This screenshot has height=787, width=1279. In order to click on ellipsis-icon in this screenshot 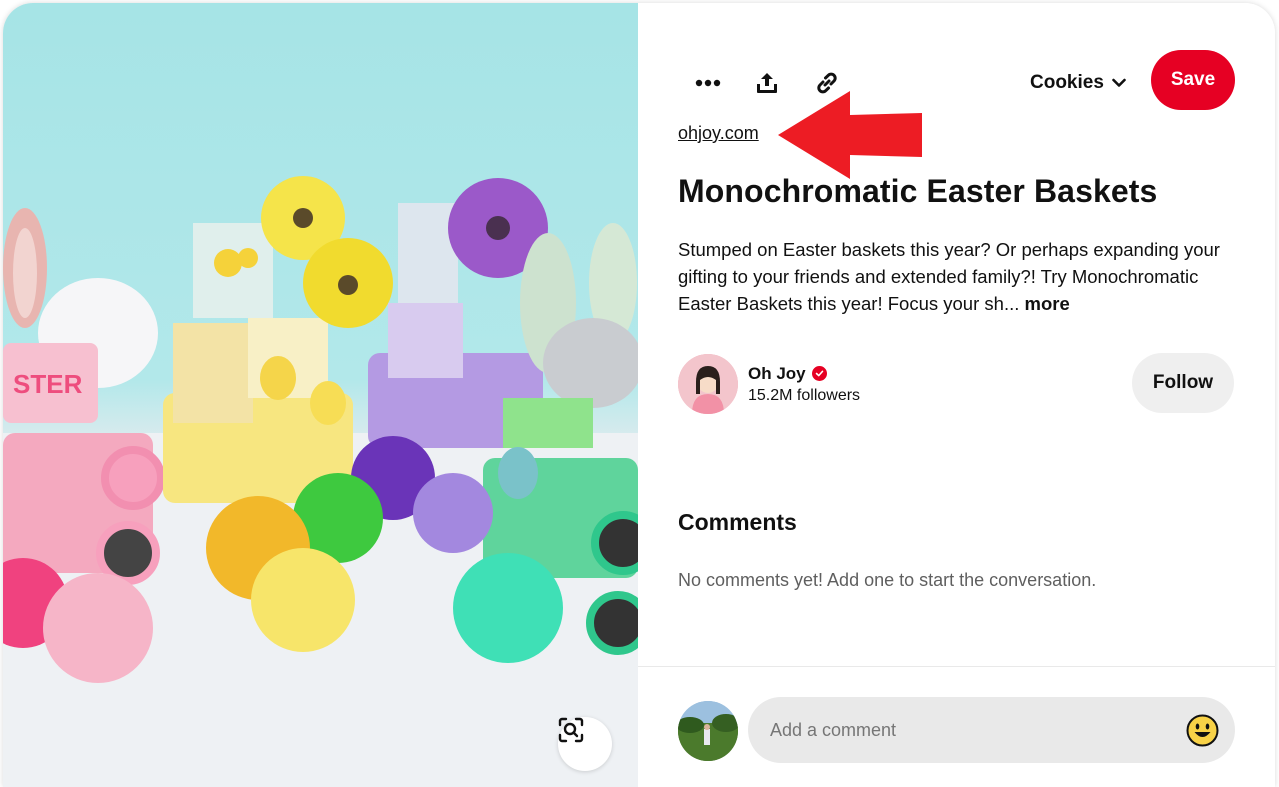, I will do `click(708, 83)`.